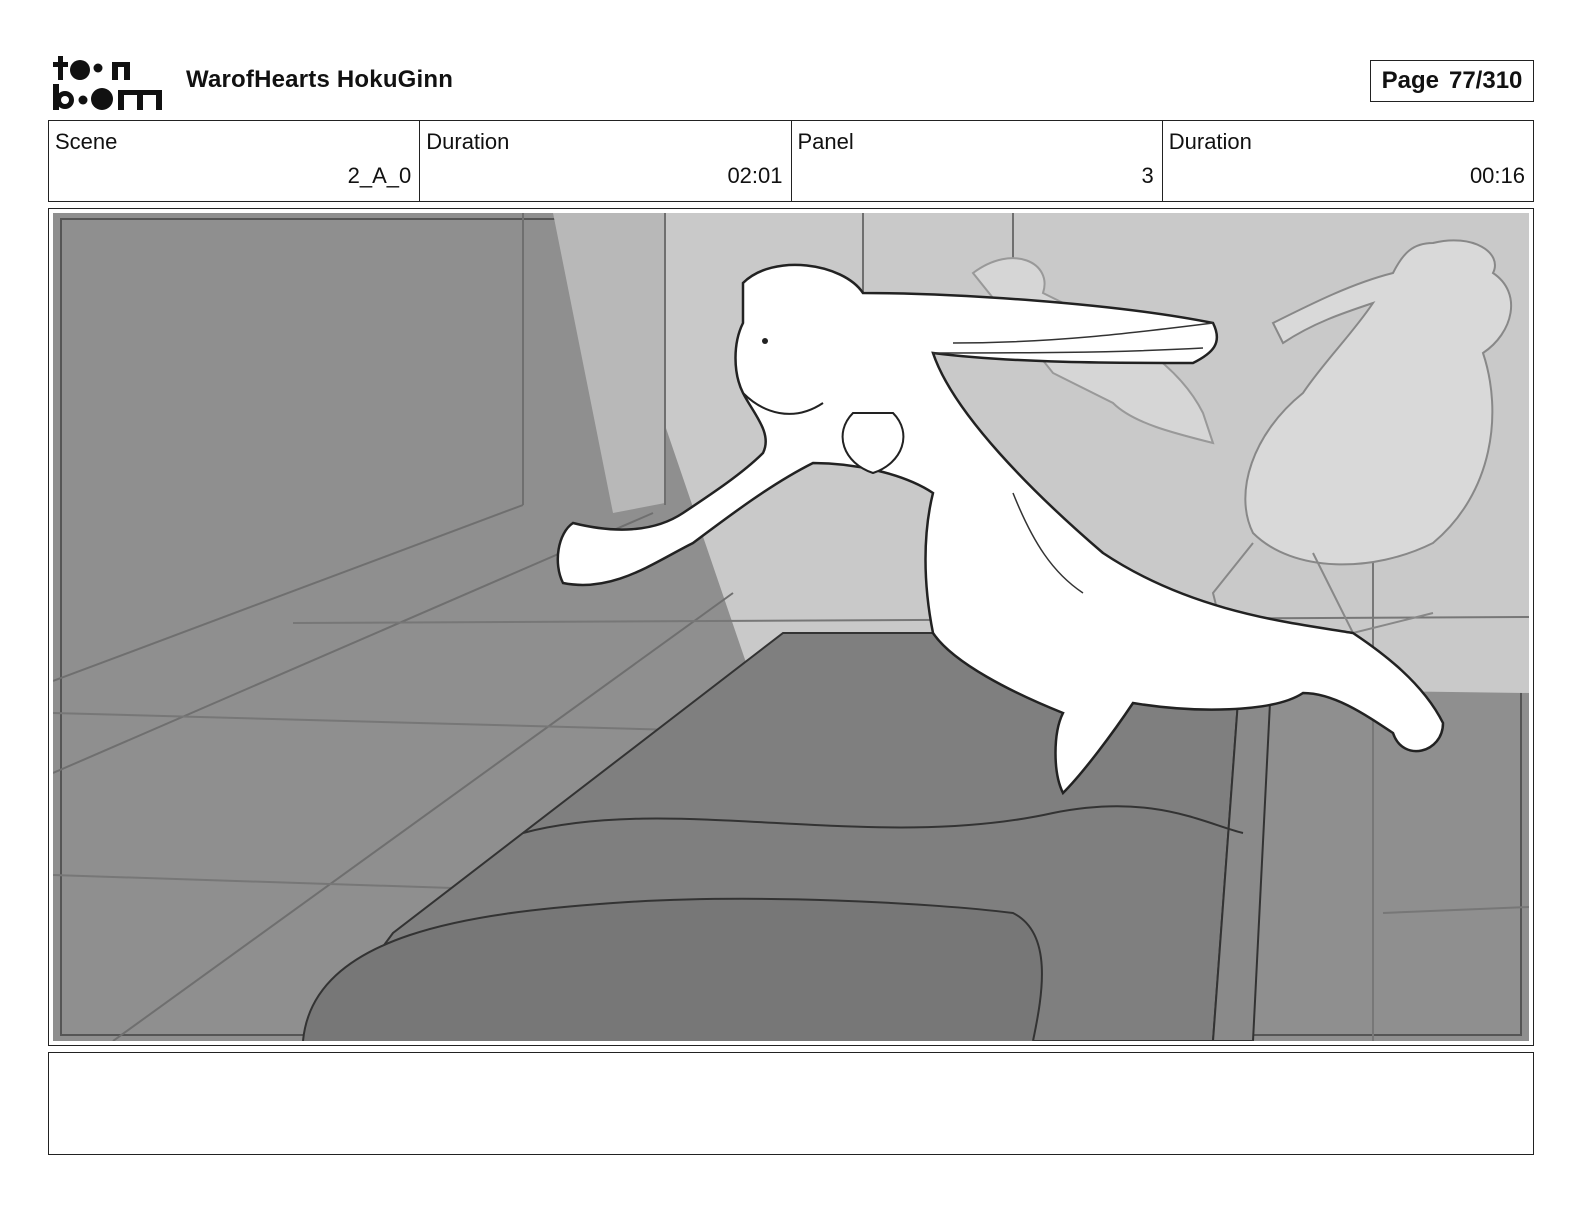 This screenshot has width=1584, height=1224. Describe the element at coordinates (1410, 80) in the screenshot. I see `page-label: Page` at that location.